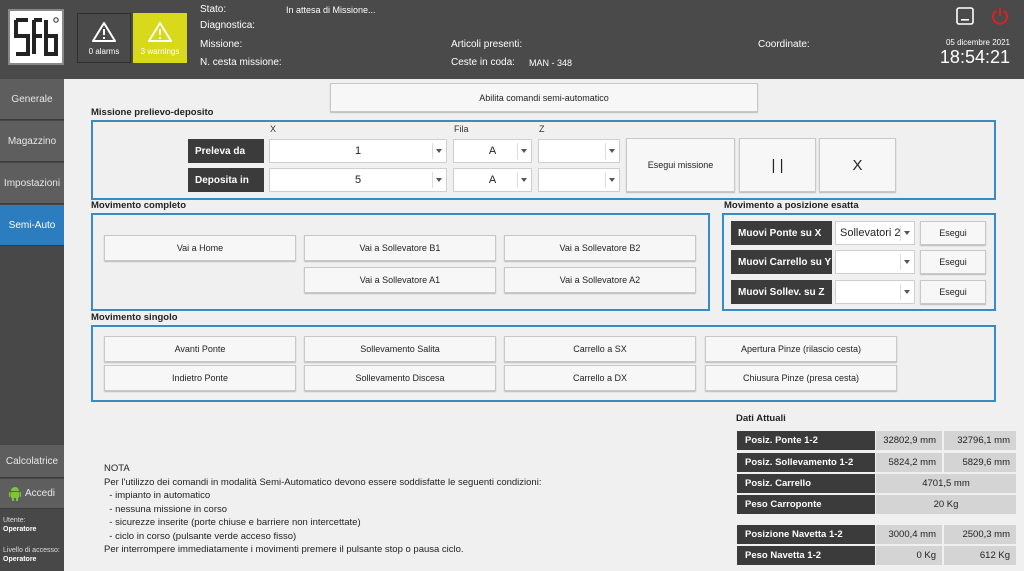 The image size is (1024, 571). I want to click on esegui-missione-button: Esegui missione, so click(680, 165).